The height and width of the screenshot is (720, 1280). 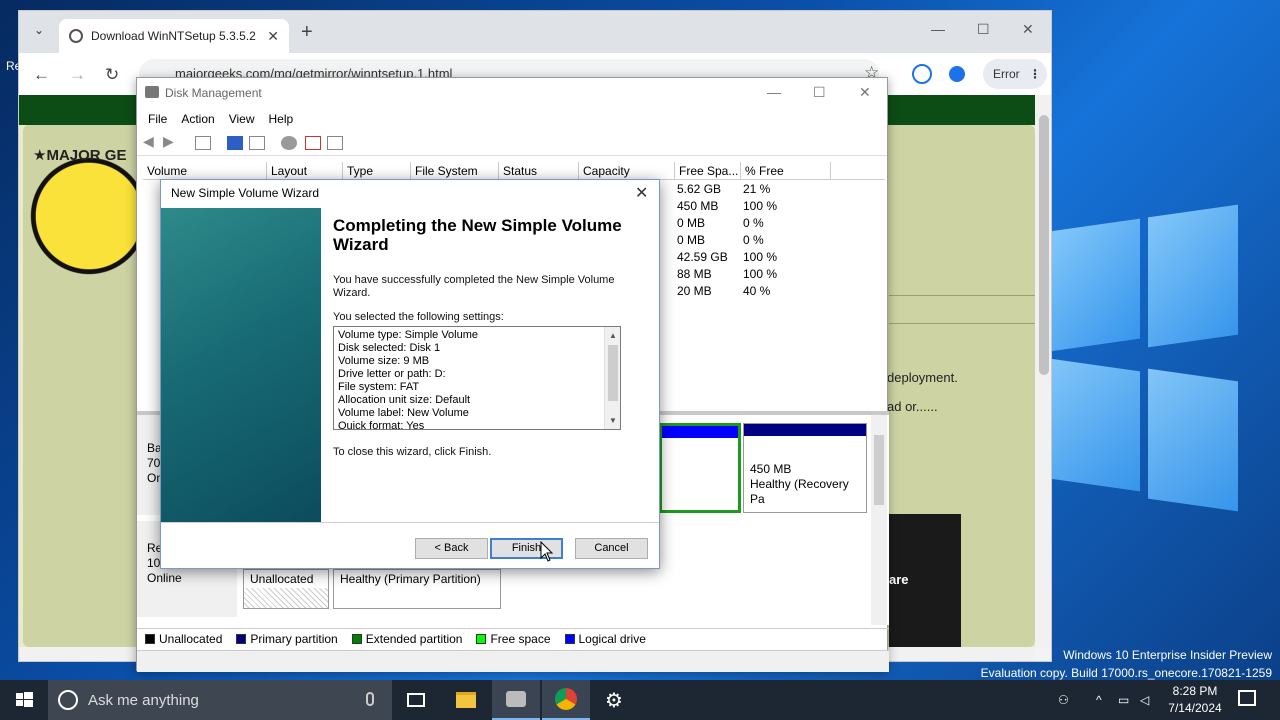 I want to click on status-bar, so click(x=513, y=661).